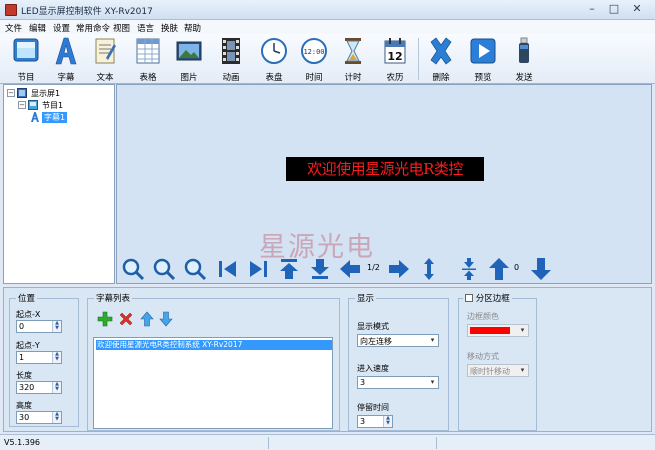  I want to click on svg-text: 12, so click(394, 56).